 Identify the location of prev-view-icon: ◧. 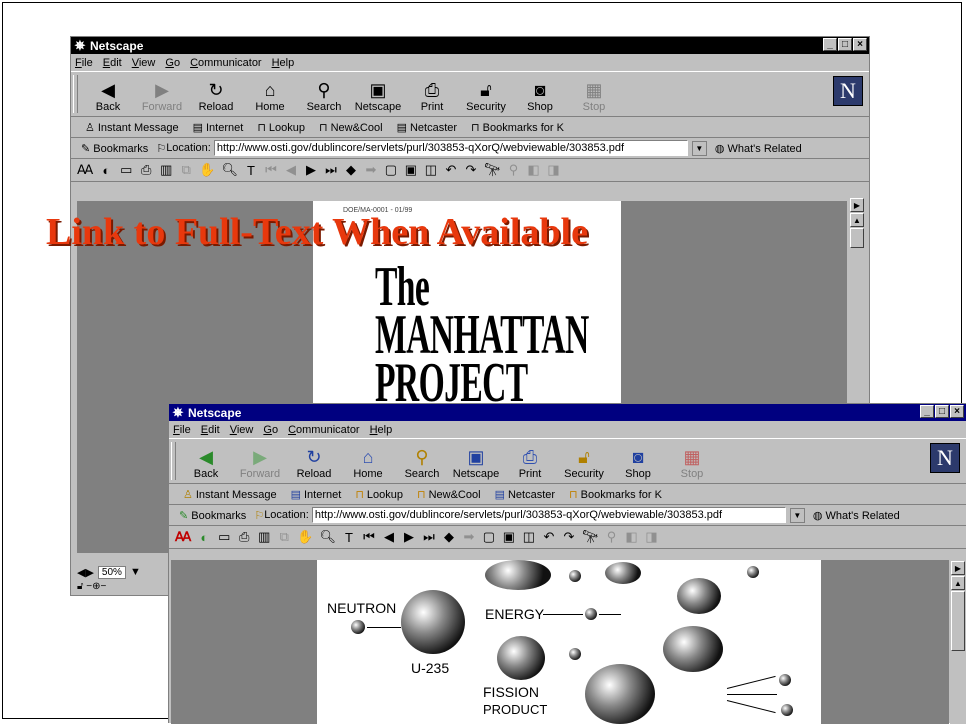
(631, 537).